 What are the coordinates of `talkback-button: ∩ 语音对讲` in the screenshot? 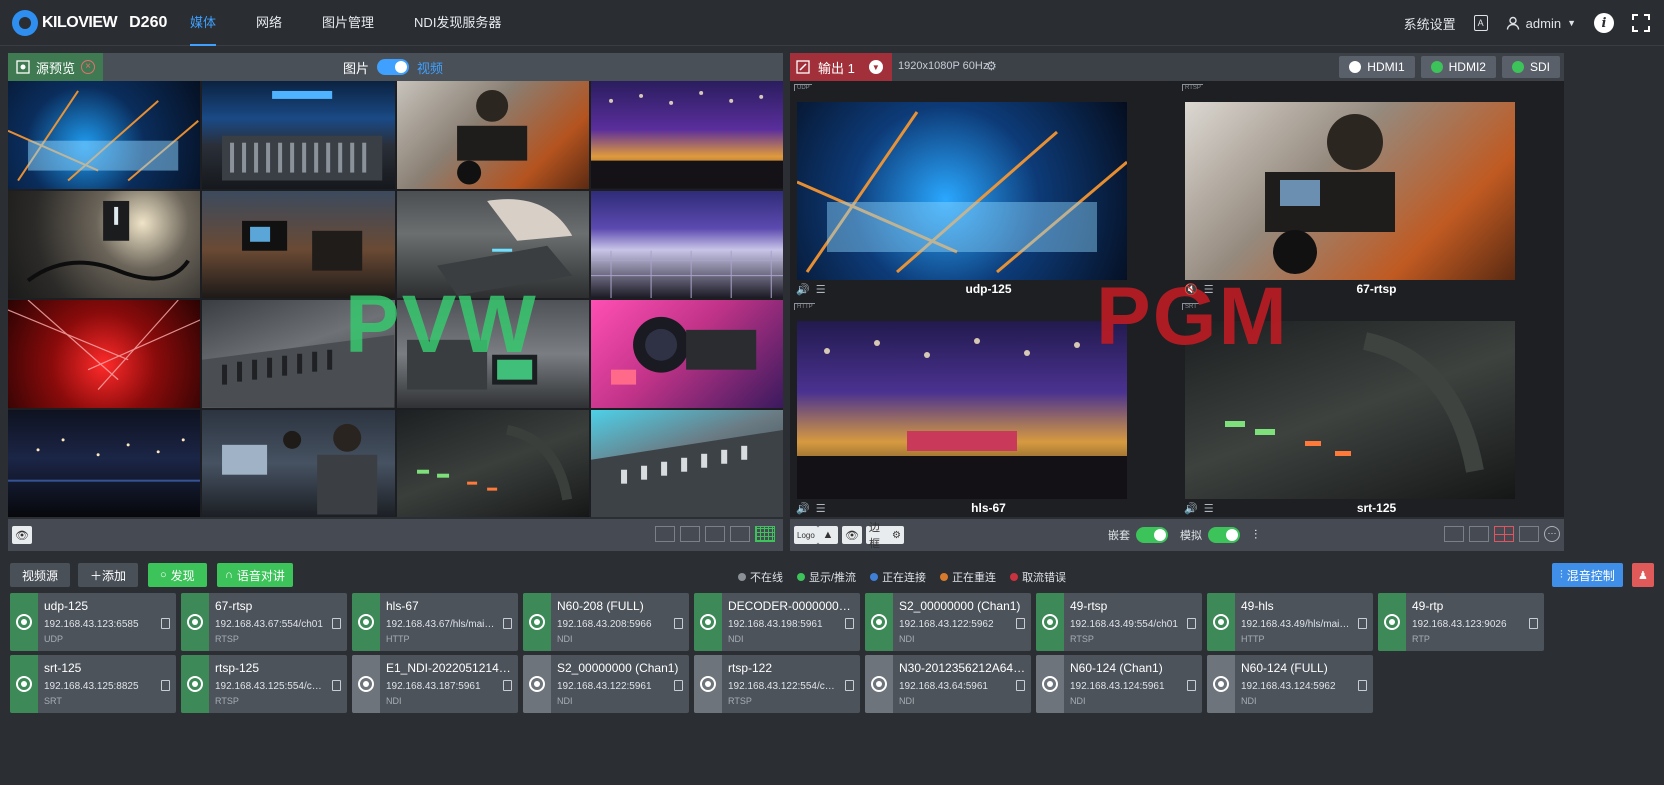 It's located at (255, 575).